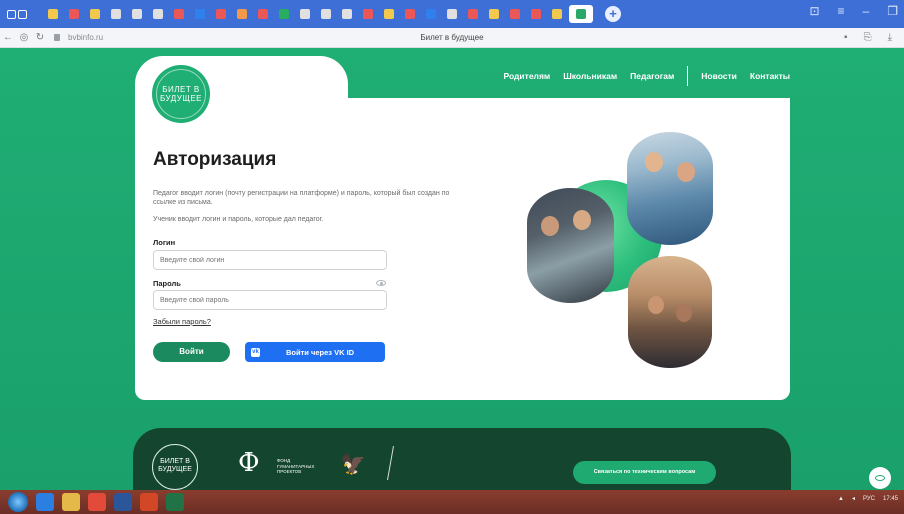  I want to click on language-indicator: РУС, so click(869, 499).